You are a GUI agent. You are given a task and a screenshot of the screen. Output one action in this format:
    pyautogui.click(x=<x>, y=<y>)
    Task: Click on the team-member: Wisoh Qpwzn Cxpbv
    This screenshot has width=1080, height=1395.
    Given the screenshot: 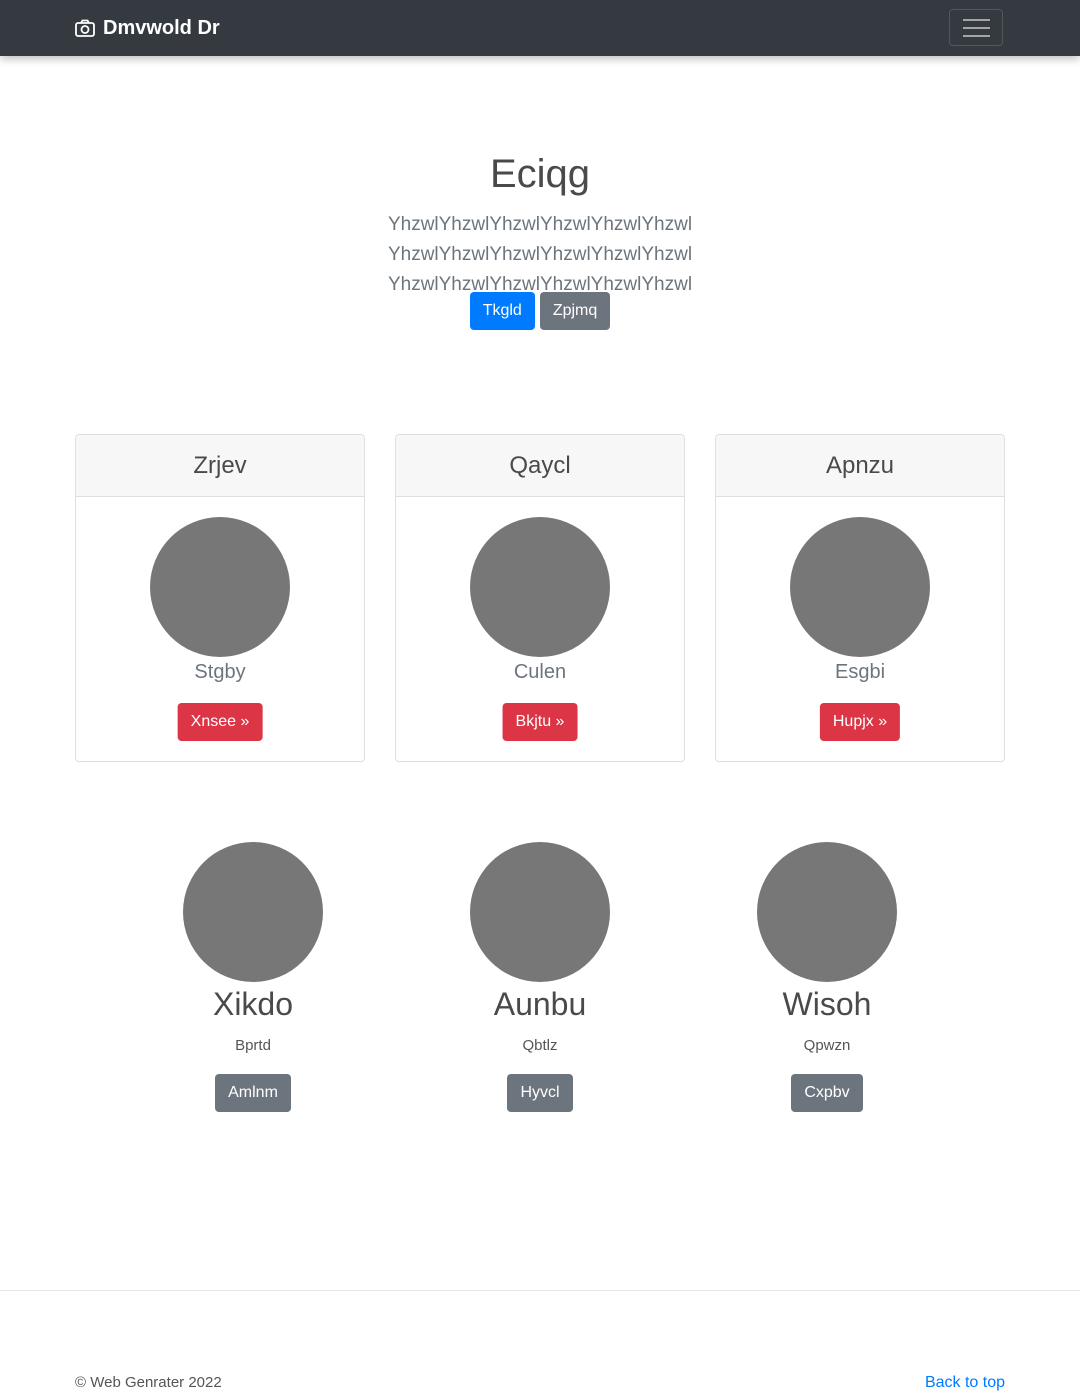 What is the action you would take?
    pyautogui.click(x=827, y=977)
    